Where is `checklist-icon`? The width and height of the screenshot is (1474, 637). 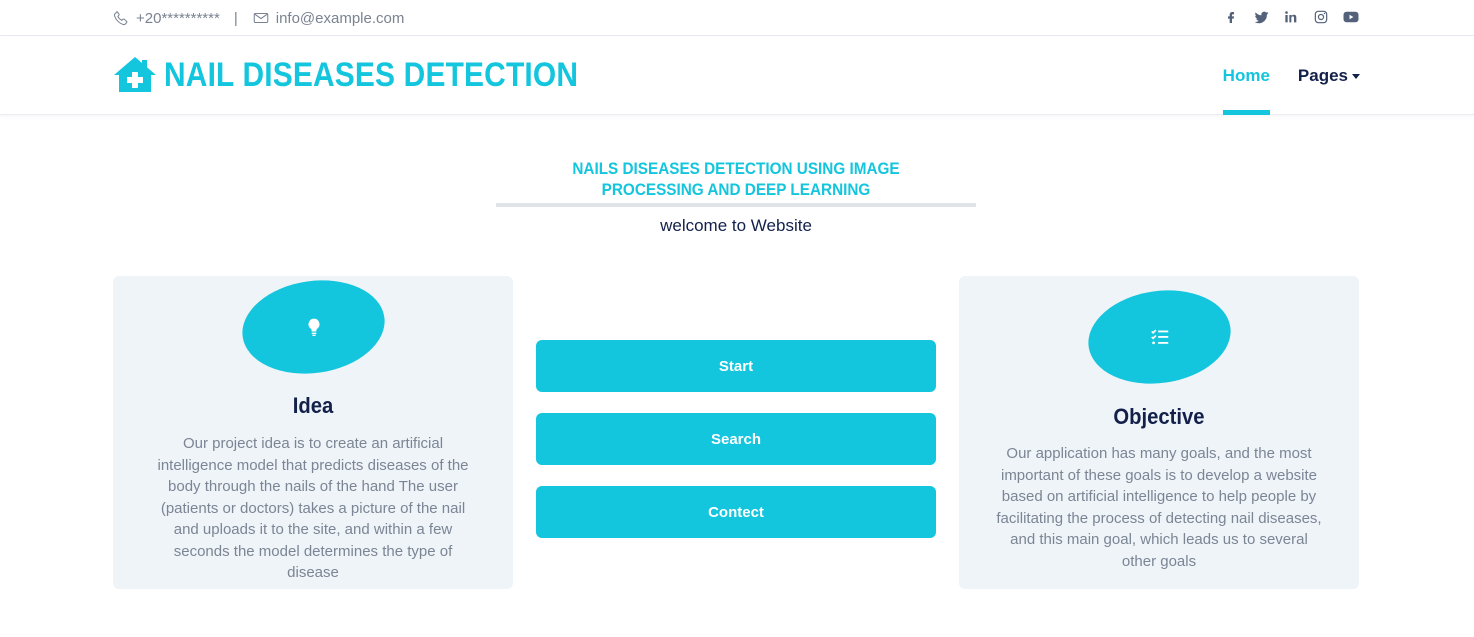 checklist-icon is located at coordinates (1160, 337).